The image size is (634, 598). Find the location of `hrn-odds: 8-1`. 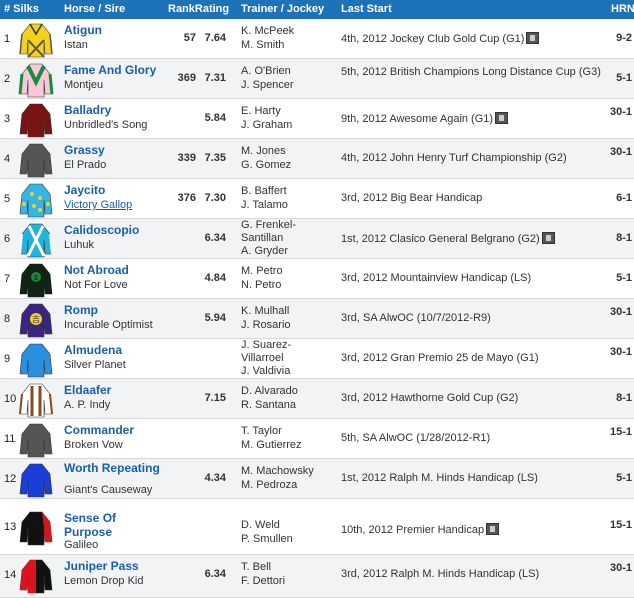

hrn-odds: 8-1 is located at coordinates (624, 398).